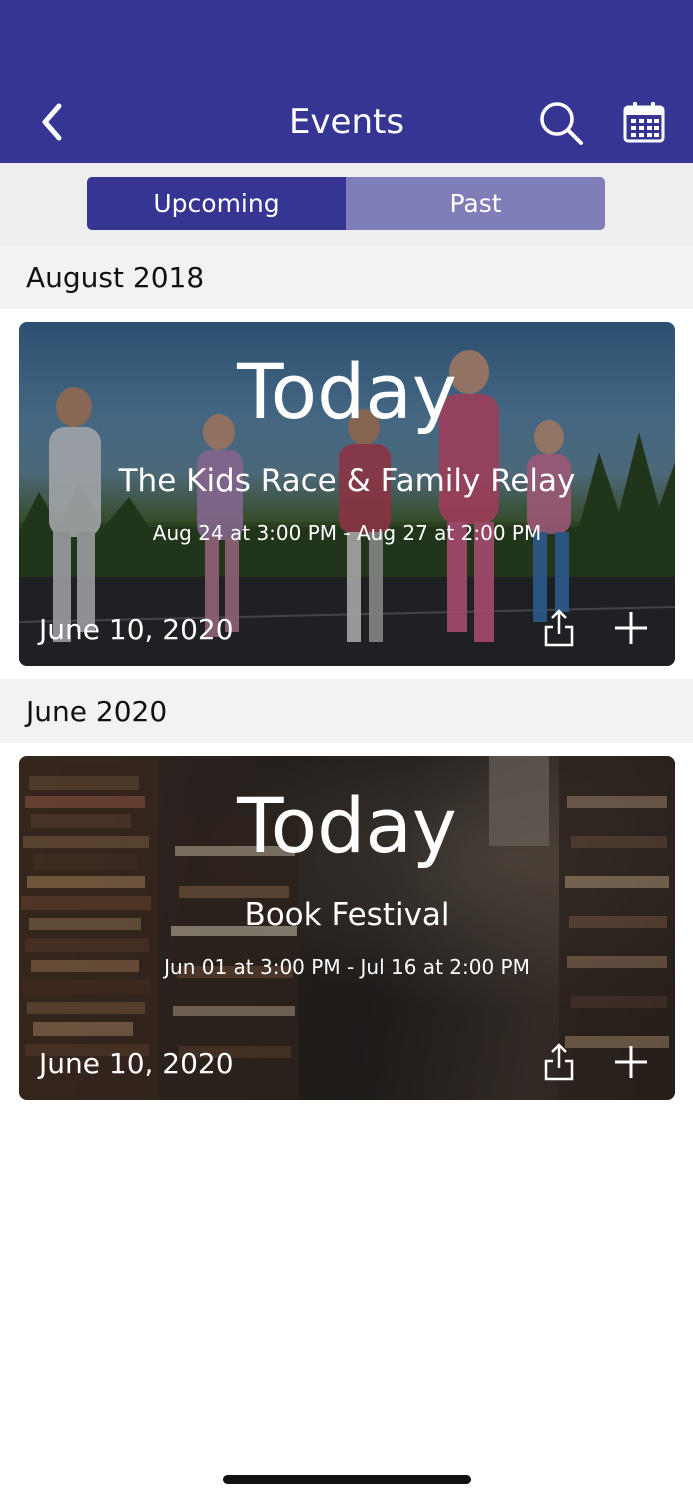  I want to click on top-app-bar: Events, so click(346, 81).